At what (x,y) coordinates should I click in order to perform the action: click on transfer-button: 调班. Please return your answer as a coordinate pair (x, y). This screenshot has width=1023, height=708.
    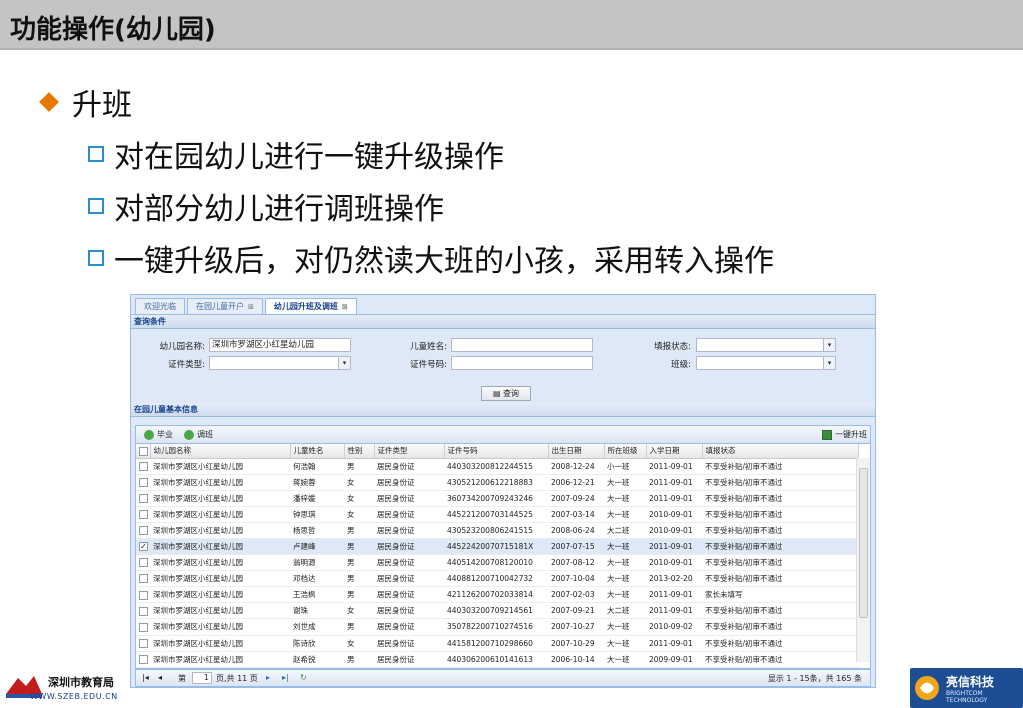
    Looking at the image, I should click on (198, 434).